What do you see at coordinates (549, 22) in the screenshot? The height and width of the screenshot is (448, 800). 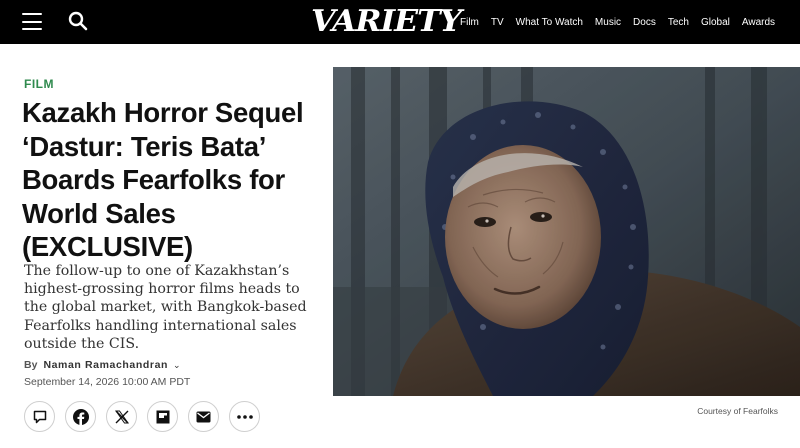 I see `nav-item-what-to-watch: What To Watch` at bounding box center [549, 22].